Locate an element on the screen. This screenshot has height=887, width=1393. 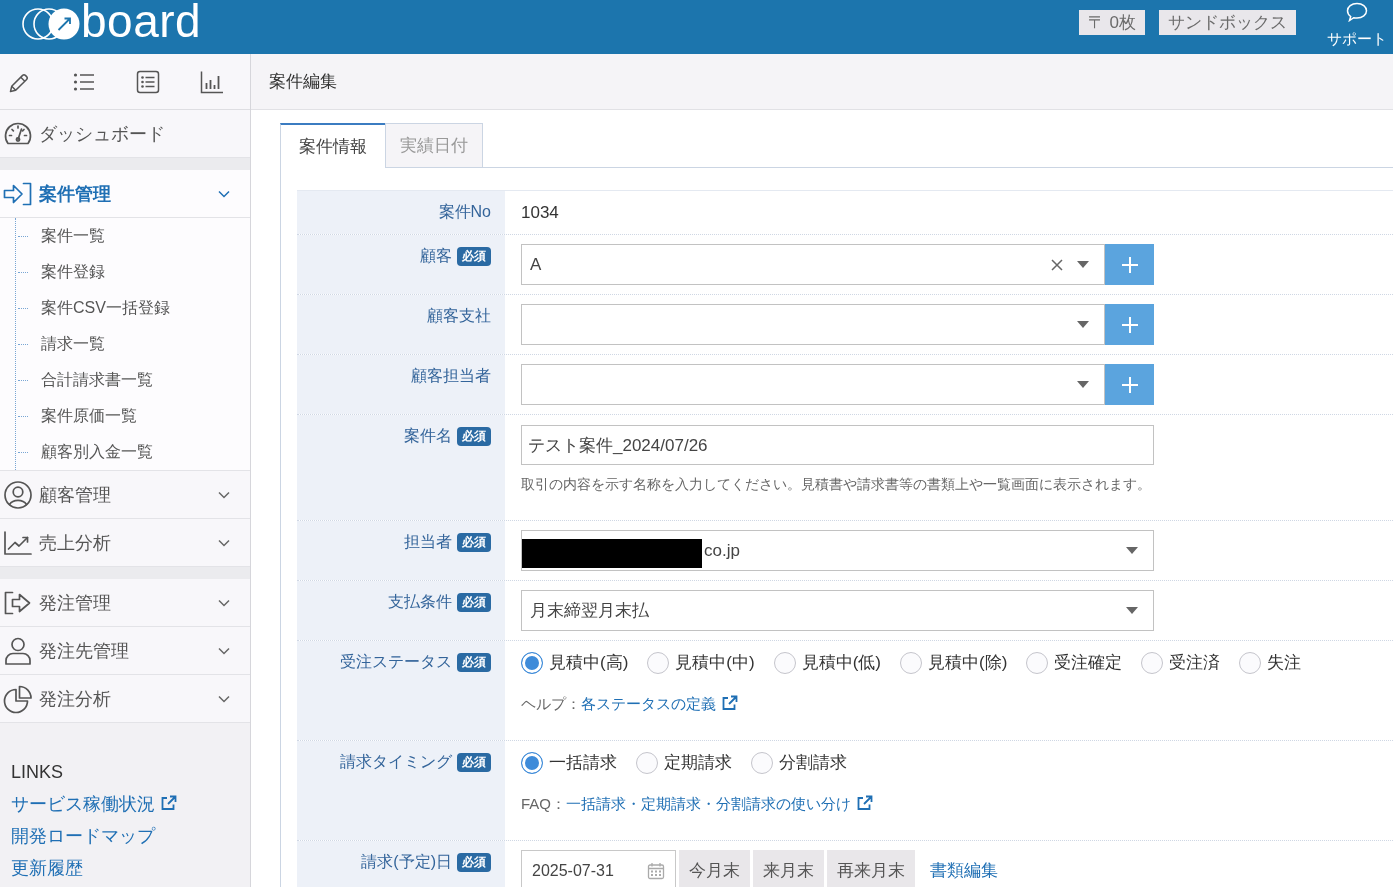
radio-option: 見積中(中) is located at coordinates (701, 663).